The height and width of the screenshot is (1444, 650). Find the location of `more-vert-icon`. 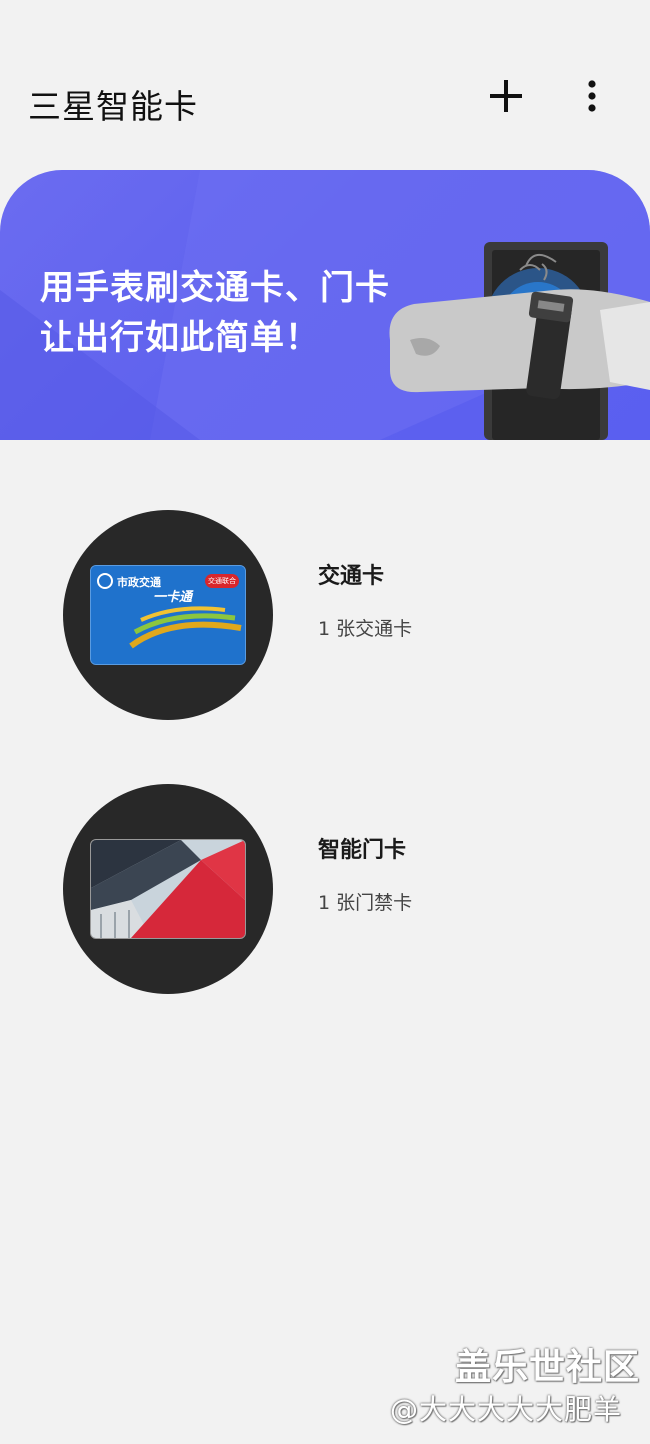

more-vert-icon is located at coordinates (592, 96).